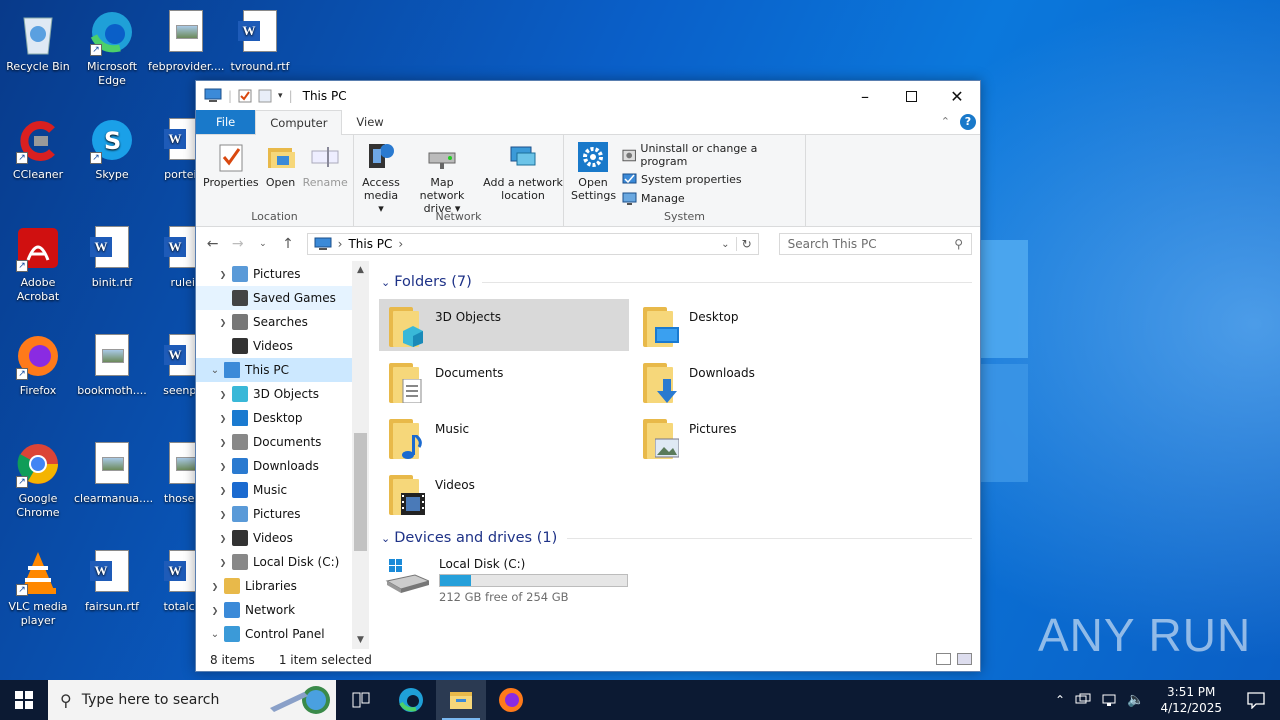 The width and height of the screenshot is (1280, 720). Describe the element at coordinates (212, 244) in the screenshot. I see `back-button: ←` at that location.